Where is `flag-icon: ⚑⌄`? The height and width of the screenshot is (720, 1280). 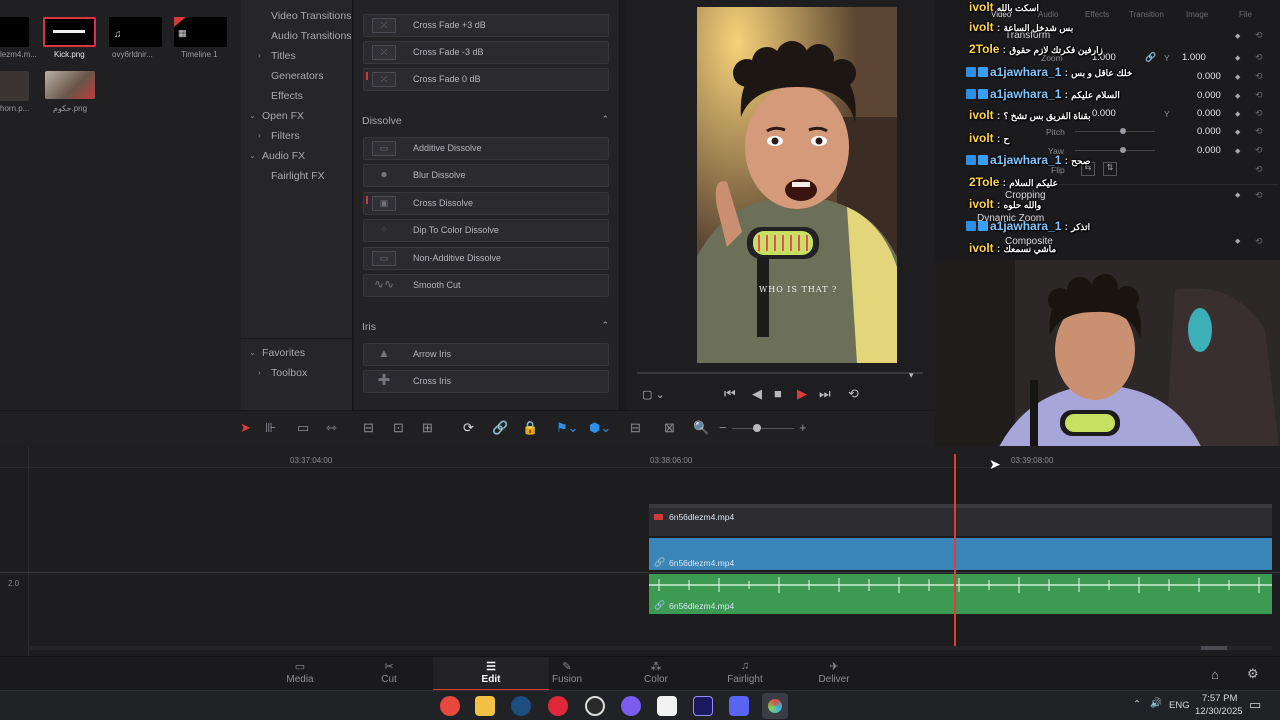
flag-icon: ⚑⌄ is located at coordinates (567, 428).